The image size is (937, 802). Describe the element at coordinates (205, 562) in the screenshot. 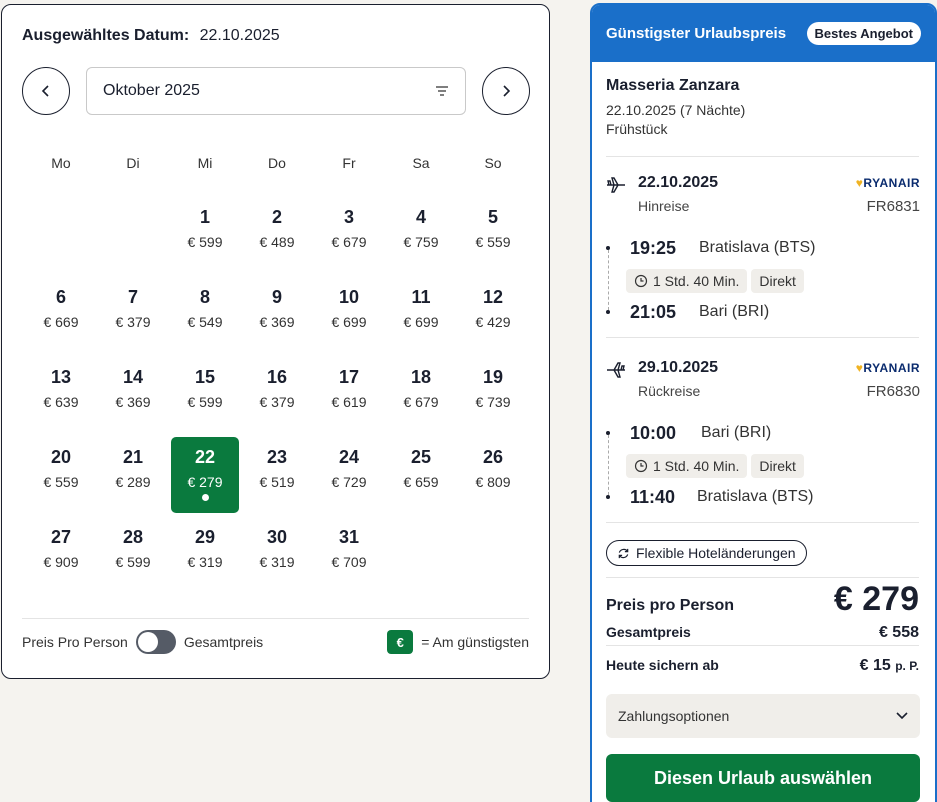

I see `day-price: € 319` at that location.